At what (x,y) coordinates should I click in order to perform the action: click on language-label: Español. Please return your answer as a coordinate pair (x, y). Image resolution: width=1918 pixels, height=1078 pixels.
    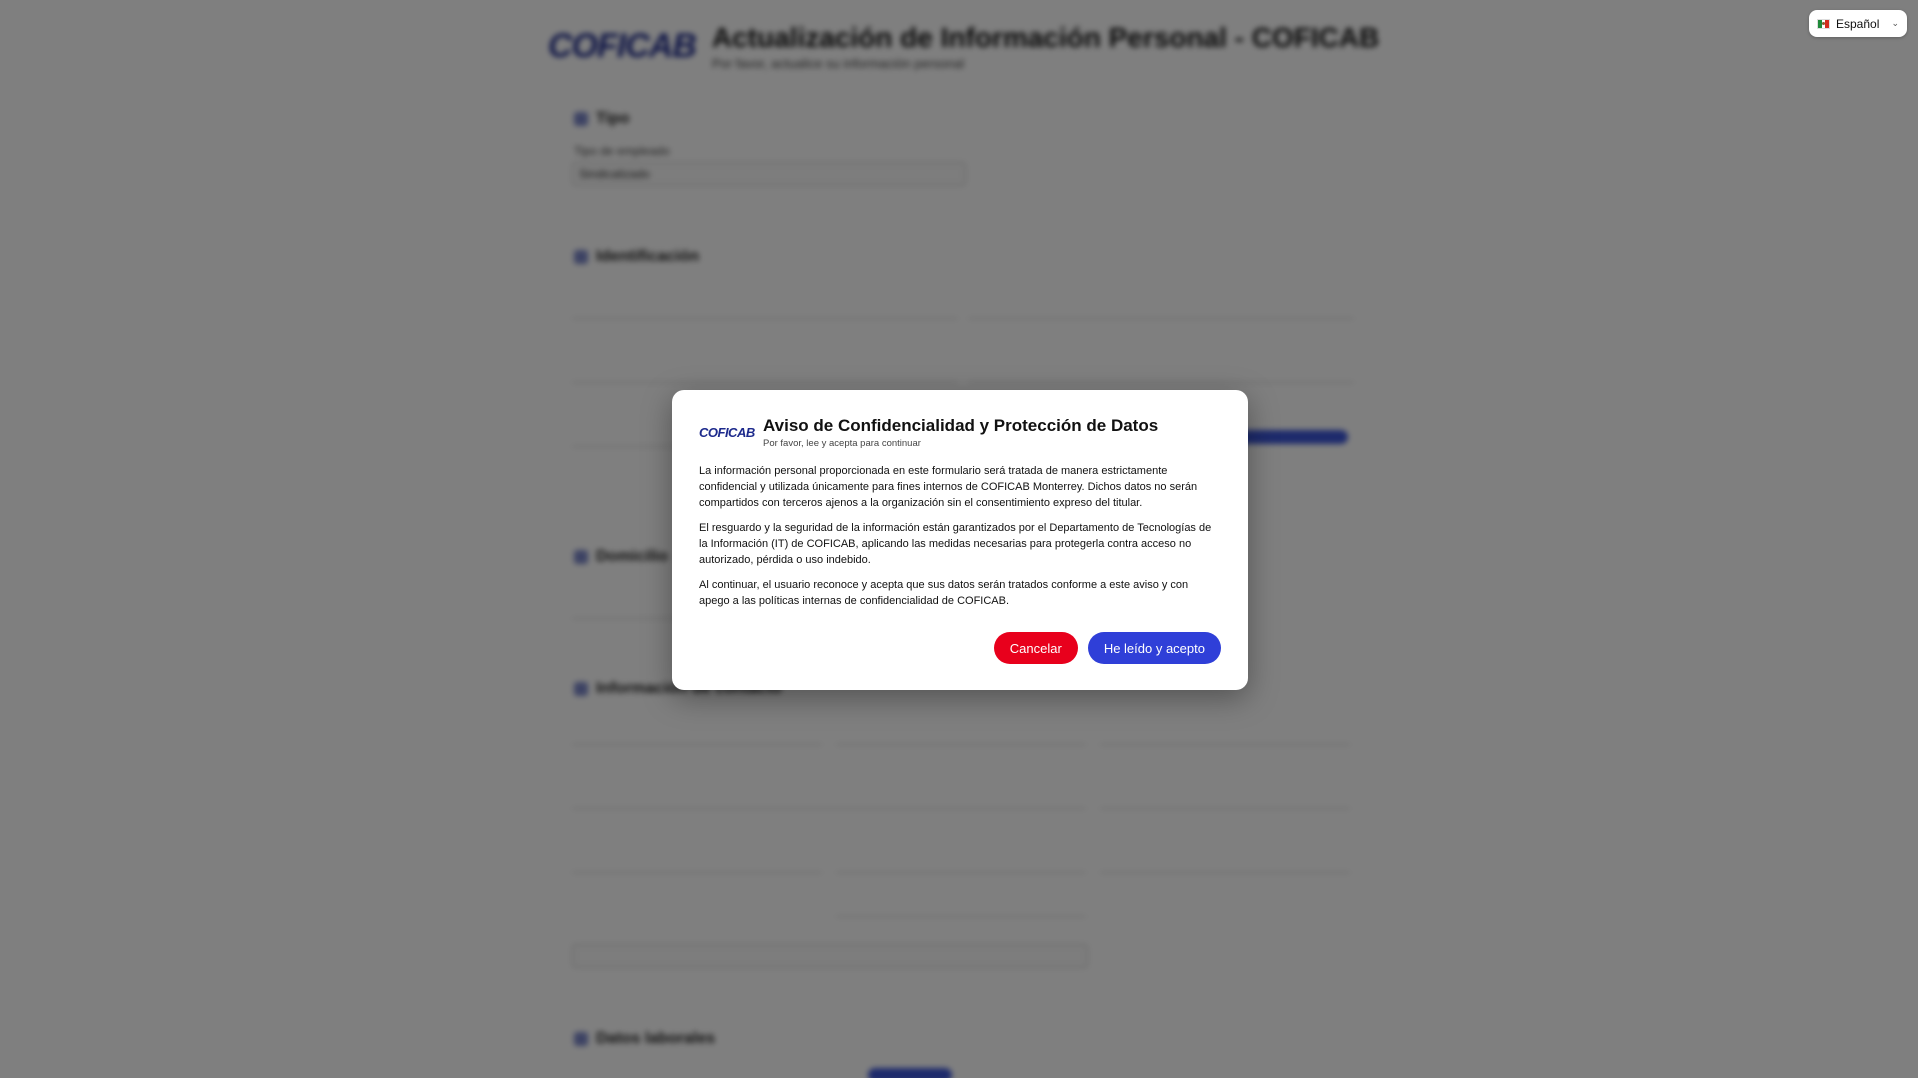
    Looking at the image, I should click on (1858, 23).